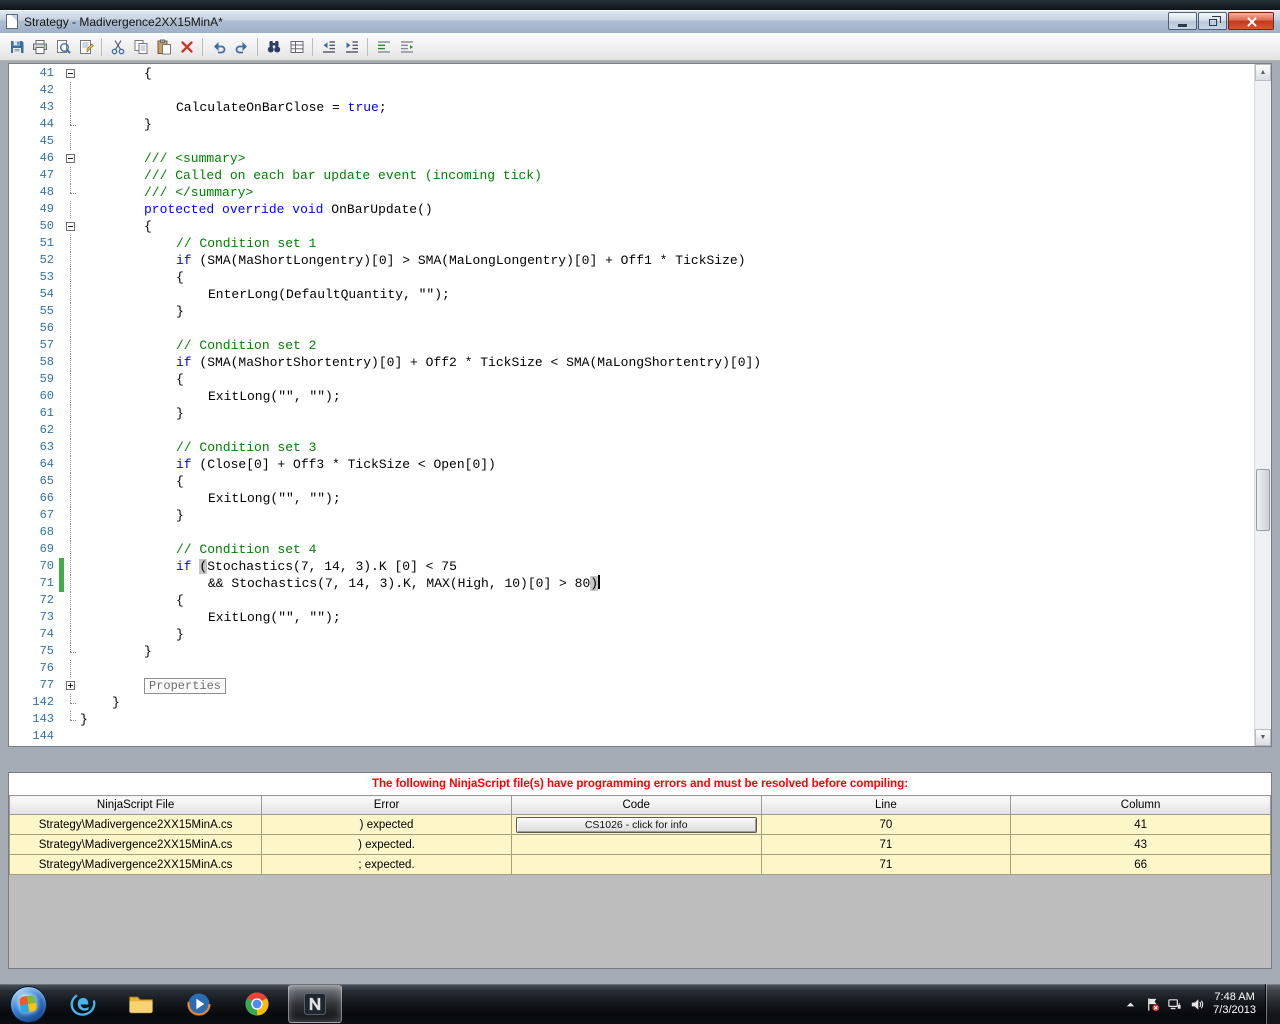 This screenshot has width=1280, height=1024. What do you see at coordinates (631, 566) in the screenshot?
I see `code-line: 70 if (Stochastics(7, 14, 3).K [0] < 75` at bounding box center [631, 566].